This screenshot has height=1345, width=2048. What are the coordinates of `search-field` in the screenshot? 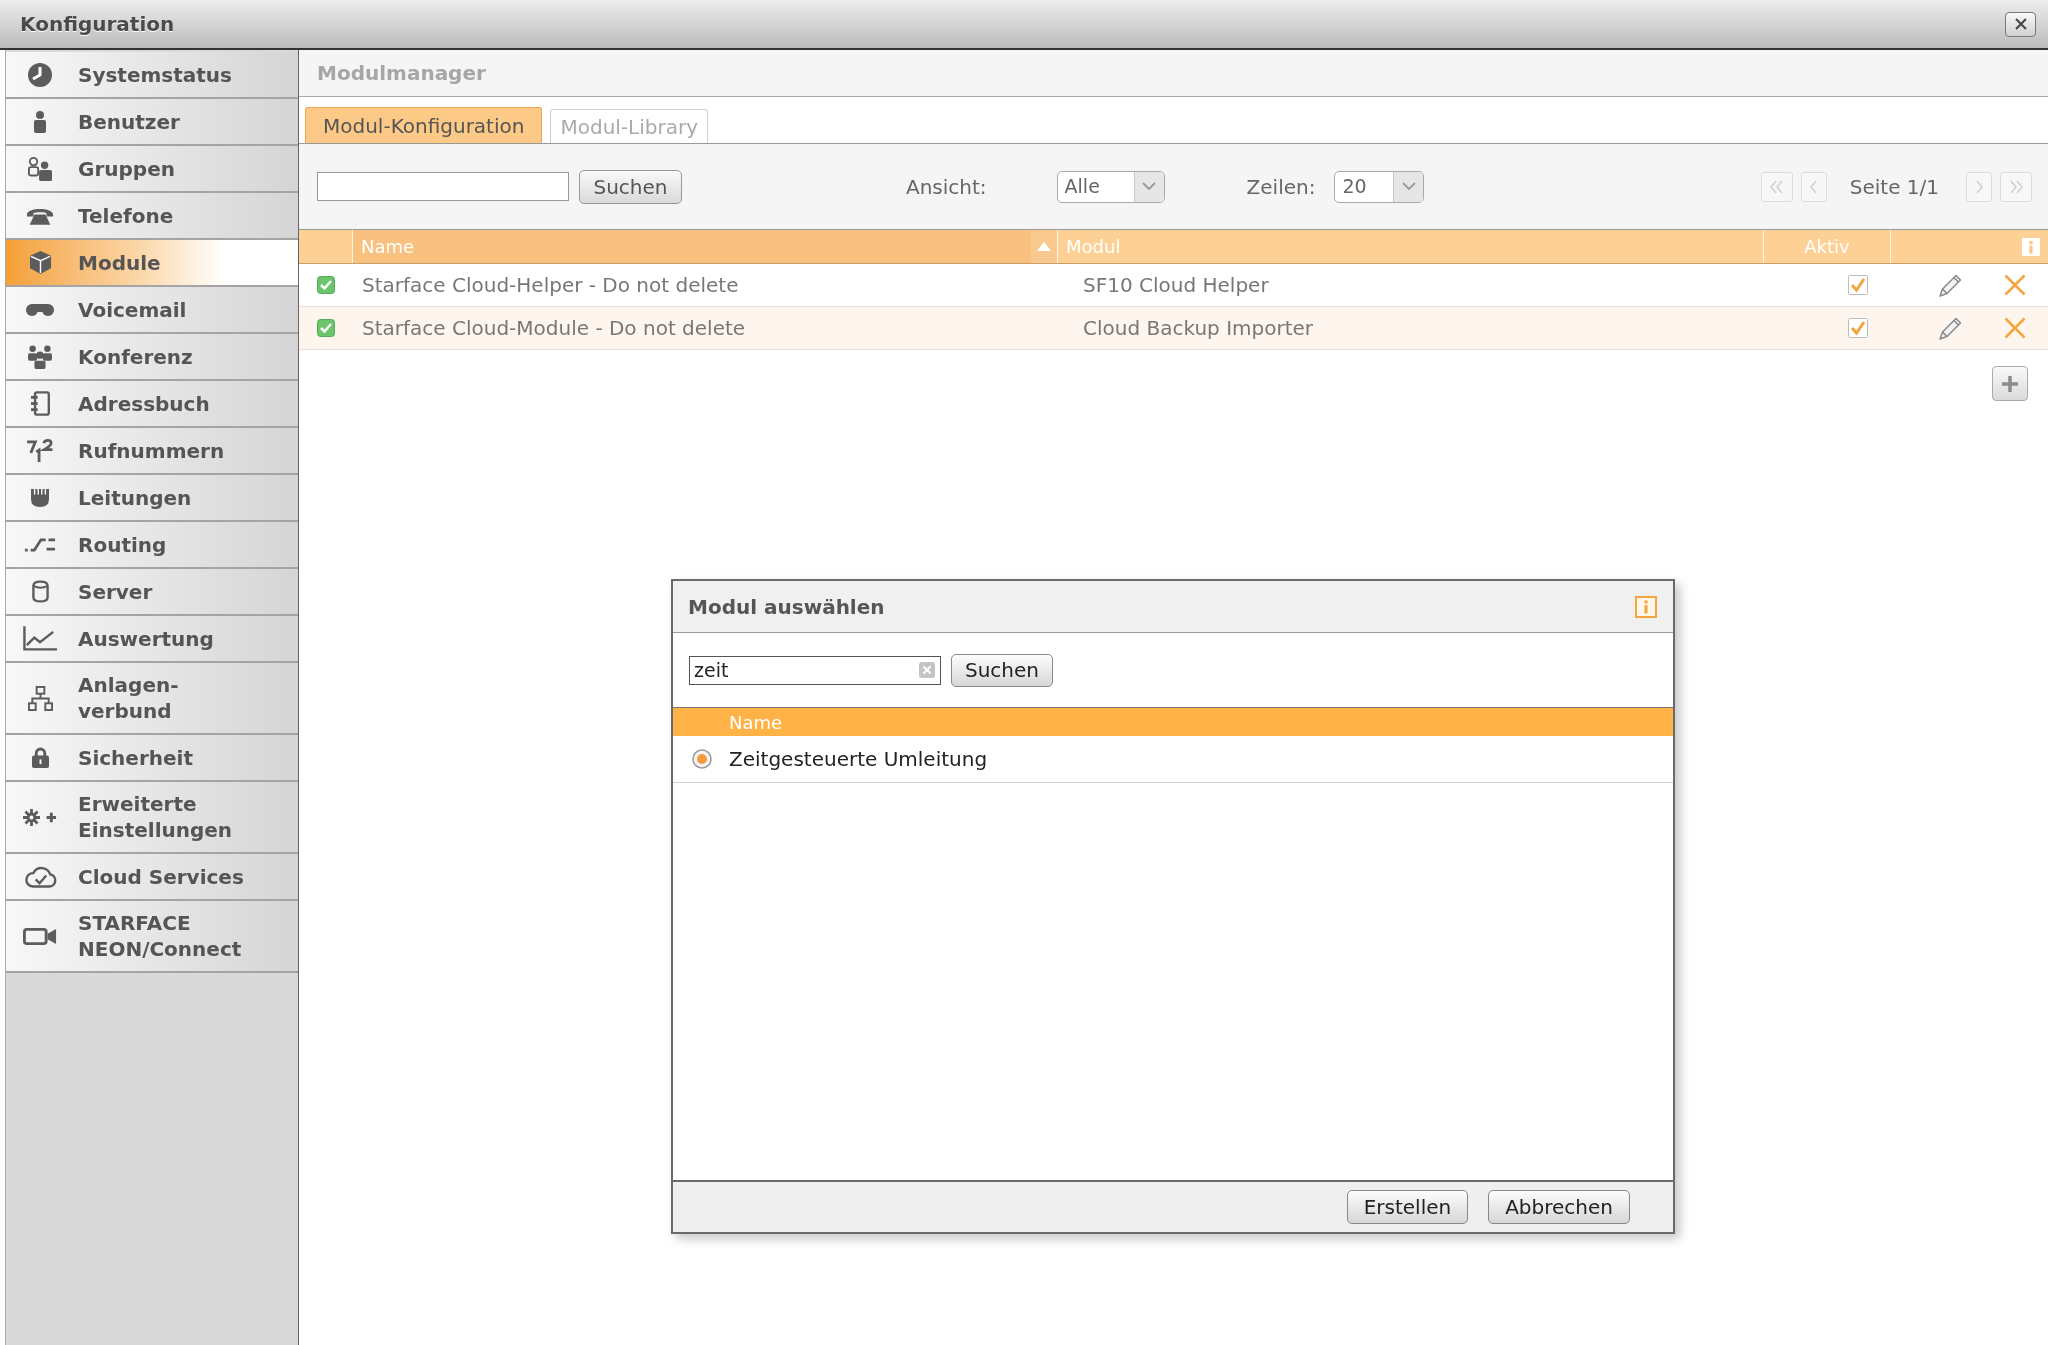 It's located at (443, 186).